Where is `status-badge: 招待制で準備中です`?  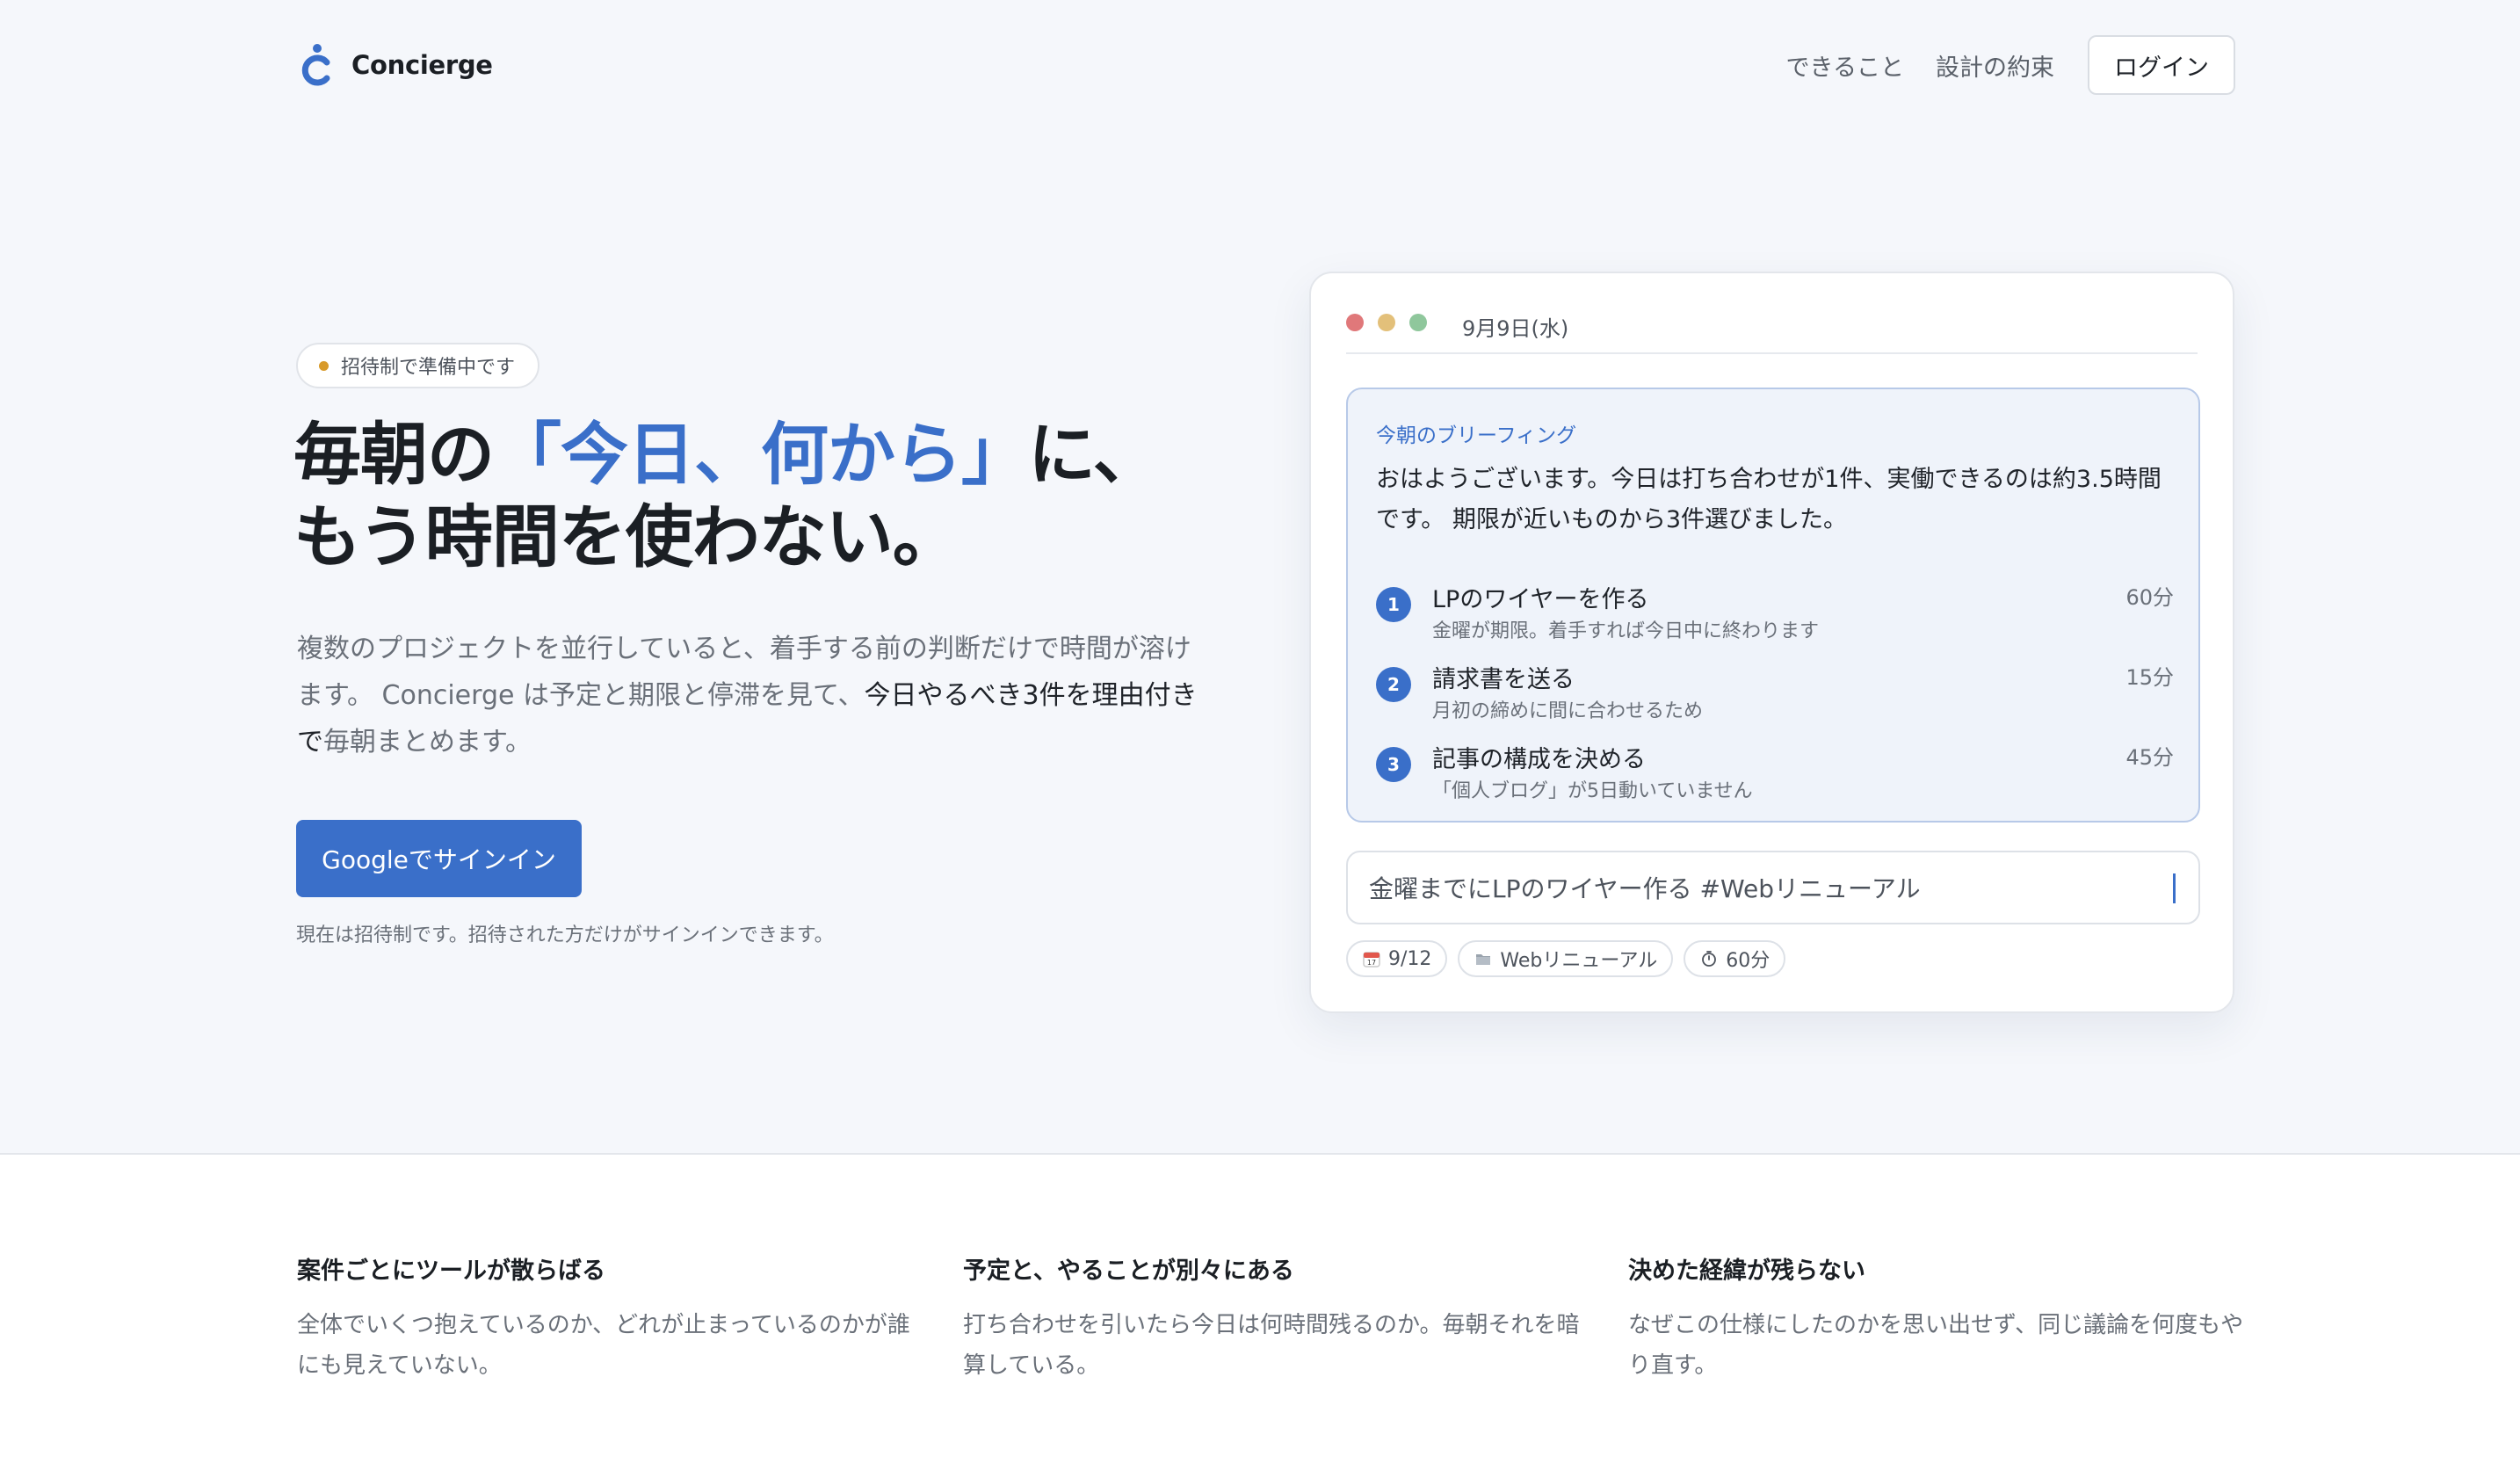
status-badge: 招待制で準備中です is located at coordinates (418, 365).